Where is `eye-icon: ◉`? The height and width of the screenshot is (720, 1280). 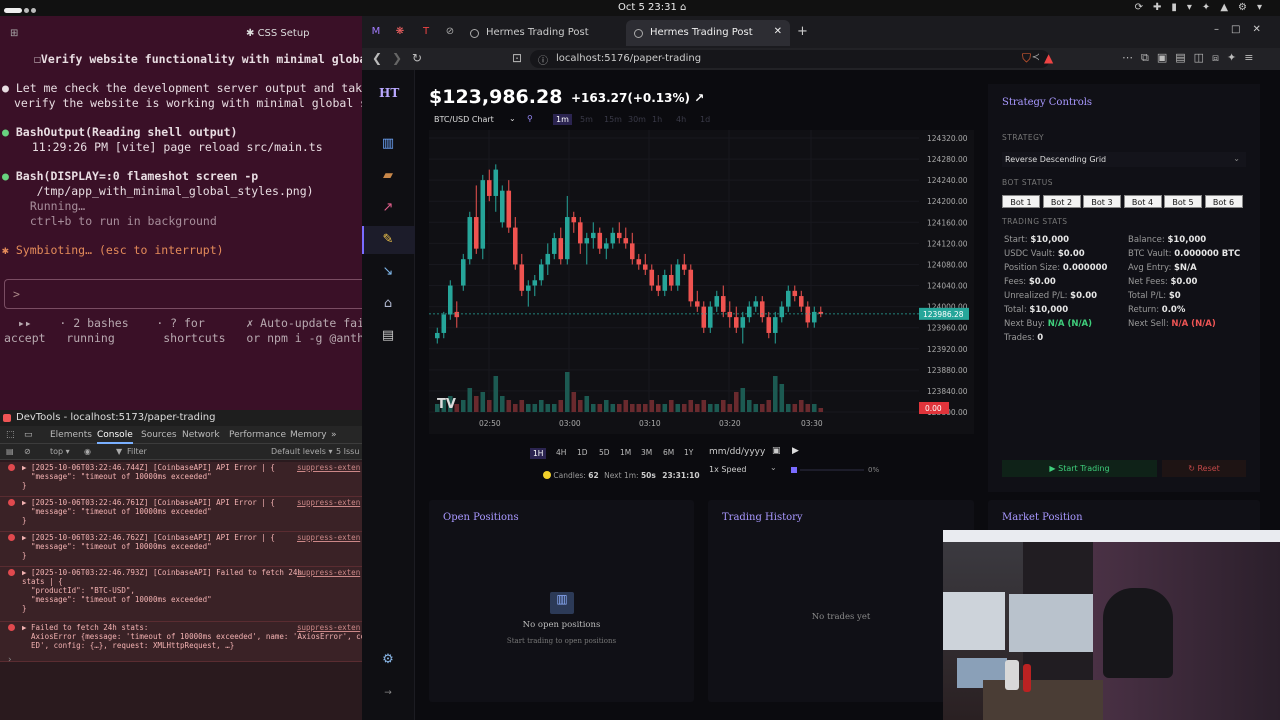 eye-icon: ◉ is located at coordinates (87, 451).